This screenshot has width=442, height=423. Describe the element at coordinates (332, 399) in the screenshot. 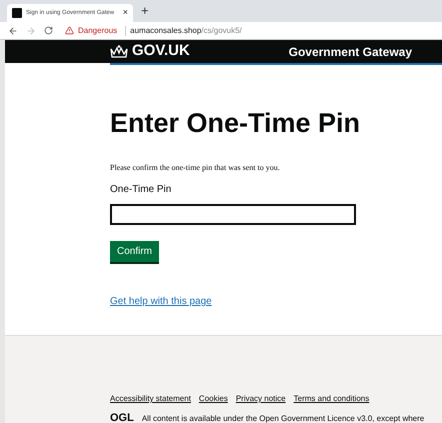

I see `footer-link: Terms and conditions` at that location.